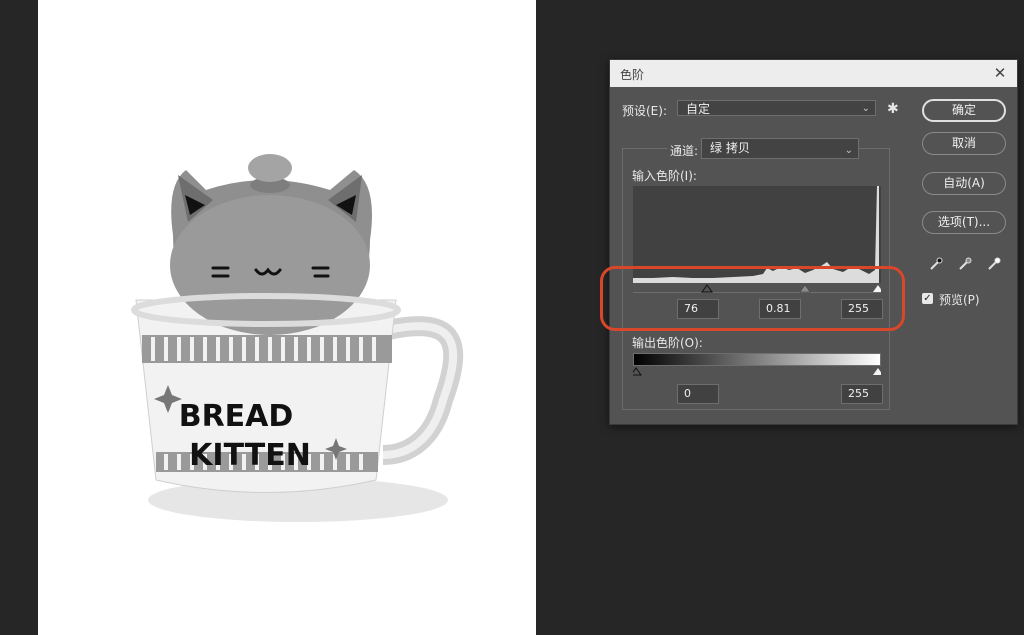  I want to click on input-black-field: 76, so click(698, 309).